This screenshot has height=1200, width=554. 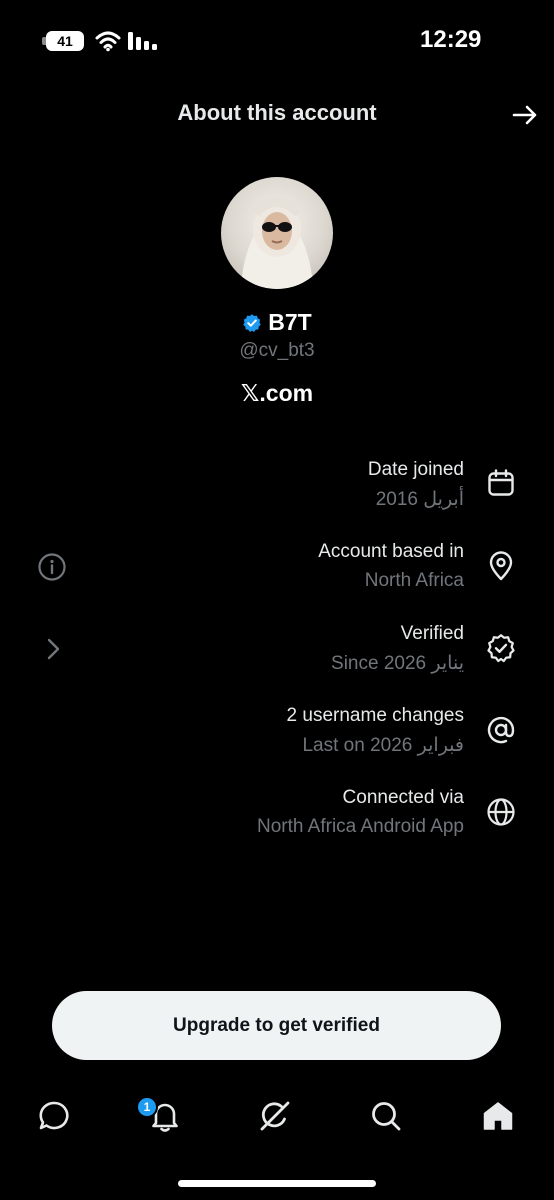 I want to click on info-row-title: Verified, so click(x=432, y=633).